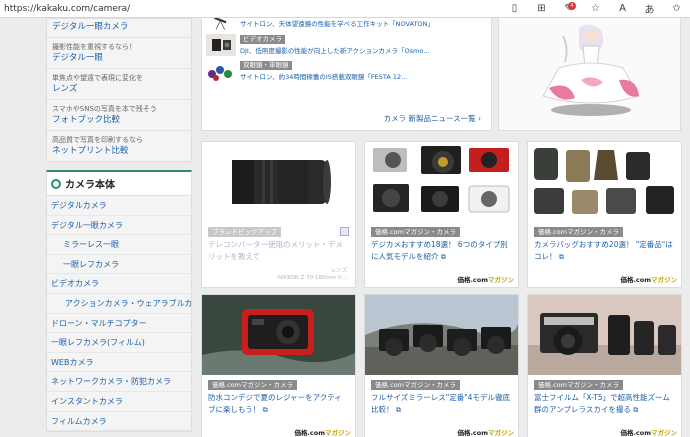  Describe the element at coordinates (250, 9) in the screenshot. I see `url-text: https://kakaku.com/camera/` at that location.